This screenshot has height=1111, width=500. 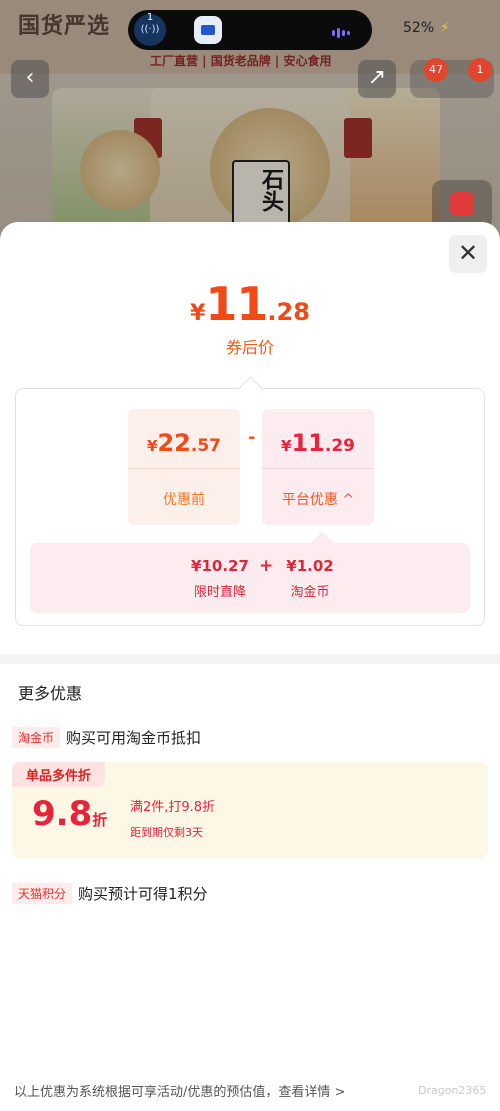 I want to click on section-divider, so click(x=250, y=659).